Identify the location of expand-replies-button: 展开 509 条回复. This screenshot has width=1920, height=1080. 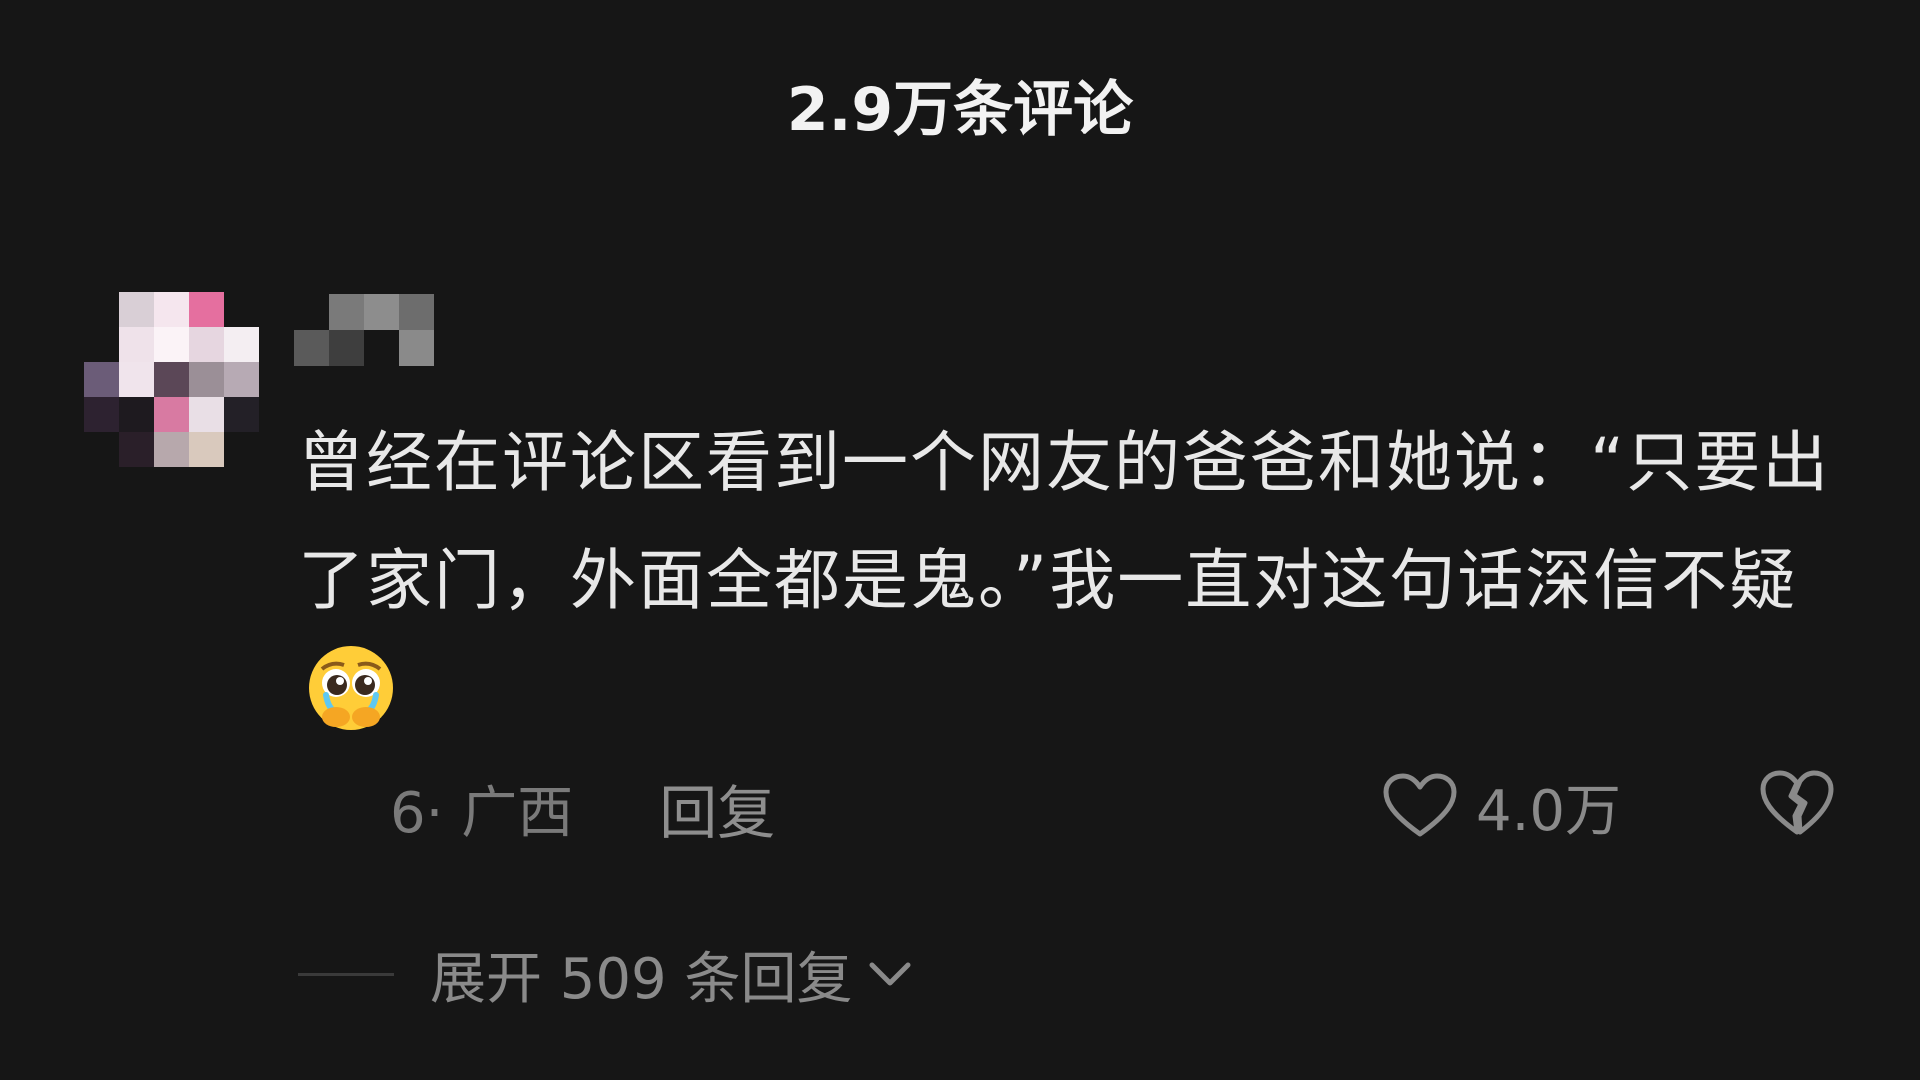
(605, 974).